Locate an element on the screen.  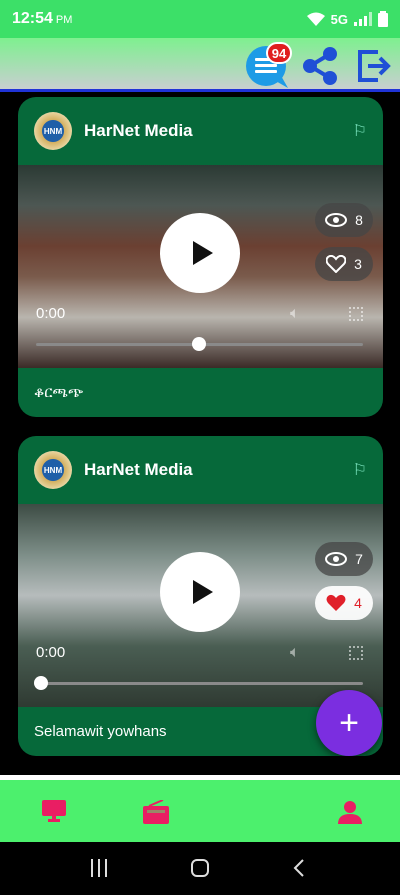
nav-tv-button is located at coordinates (54, 813).